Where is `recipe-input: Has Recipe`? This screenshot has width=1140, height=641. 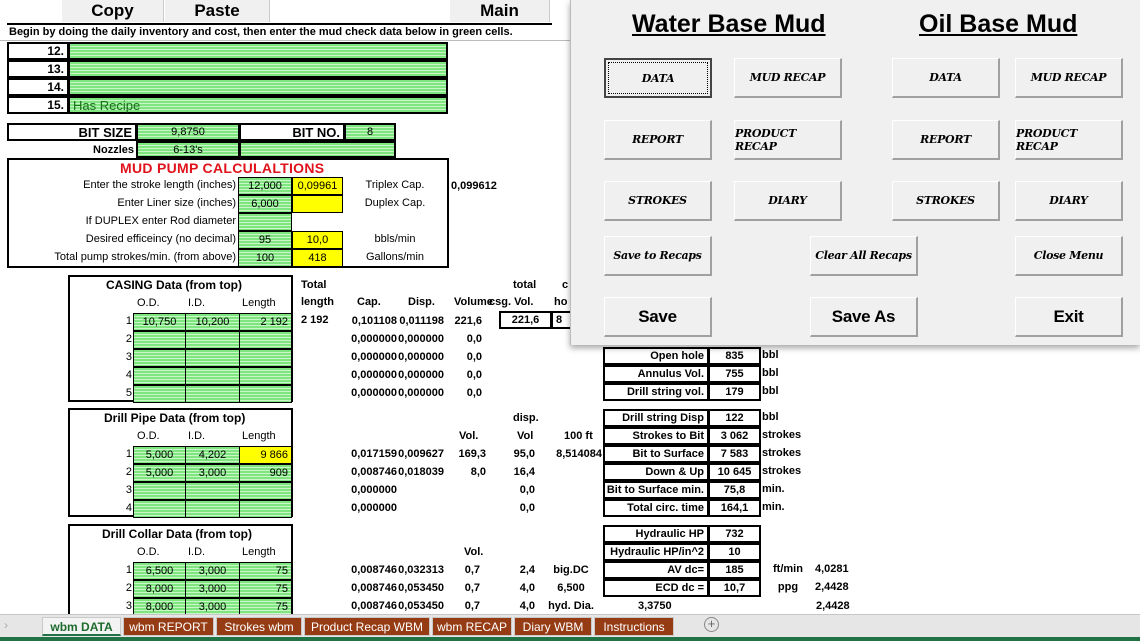 recipe-input: Has Recipe is located at coordinates (258, 105).